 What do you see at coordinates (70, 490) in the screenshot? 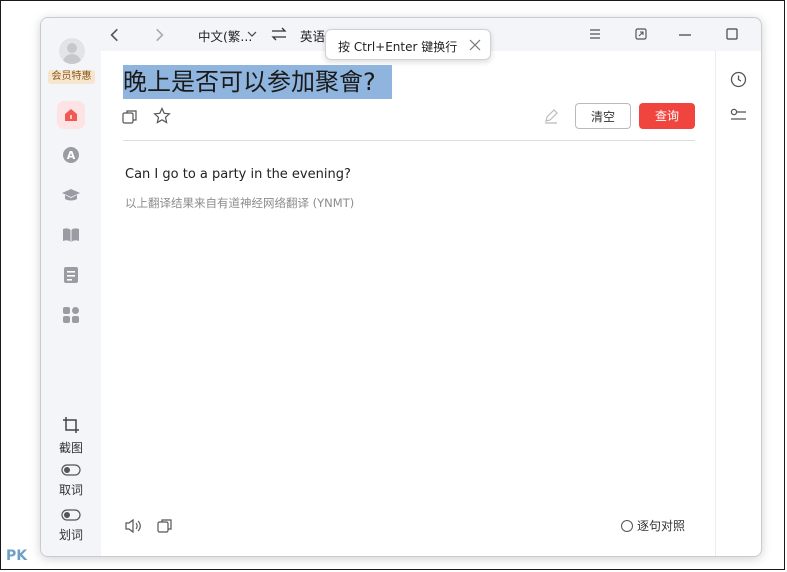
I see `pick-word-label: 取词` at bounding box center [70, 490].